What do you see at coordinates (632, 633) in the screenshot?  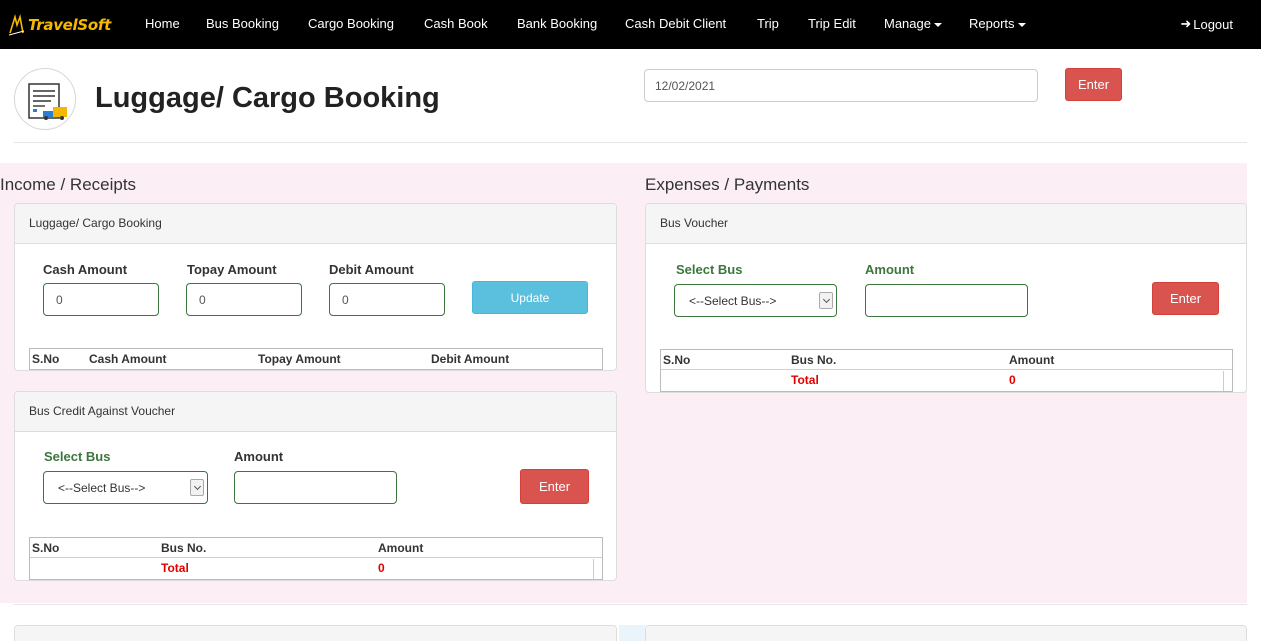 I see `lower-divider-strip` at bounding box center [632, 633].